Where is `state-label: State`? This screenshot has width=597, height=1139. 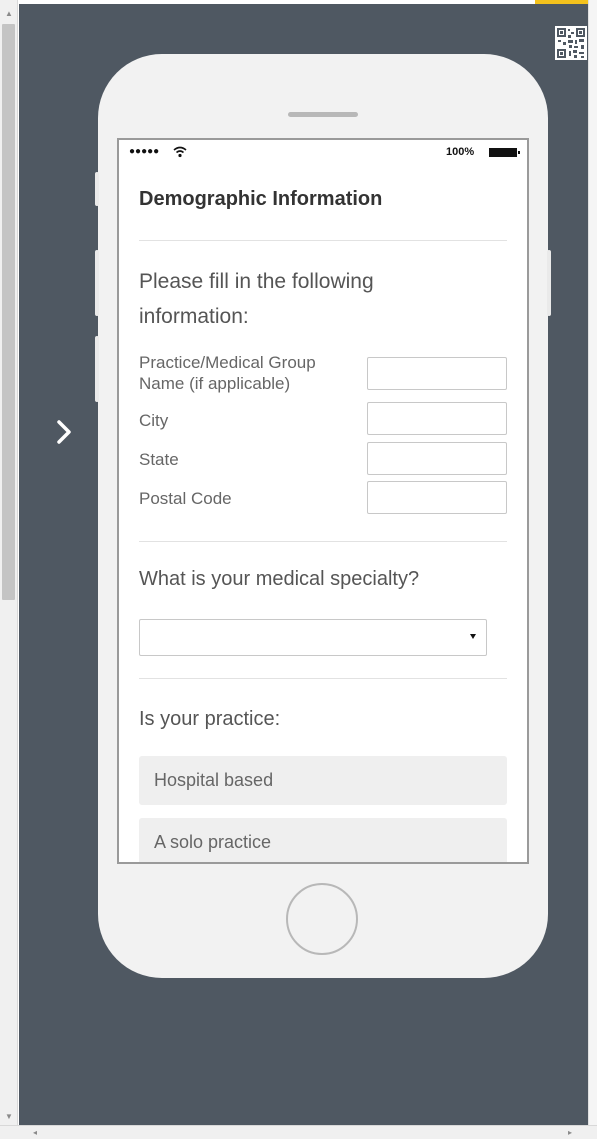
state-label: State is located at coordinates (159, 459).